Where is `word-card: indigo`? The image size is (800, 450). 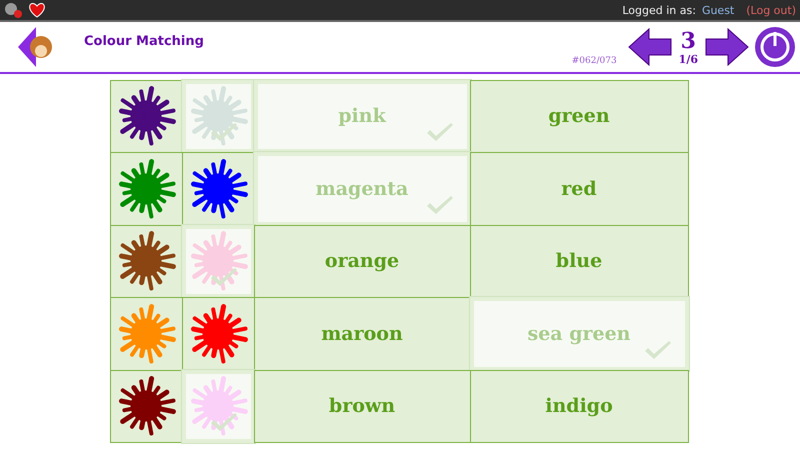 word-card: indigo is located at coordinates (579, 406).